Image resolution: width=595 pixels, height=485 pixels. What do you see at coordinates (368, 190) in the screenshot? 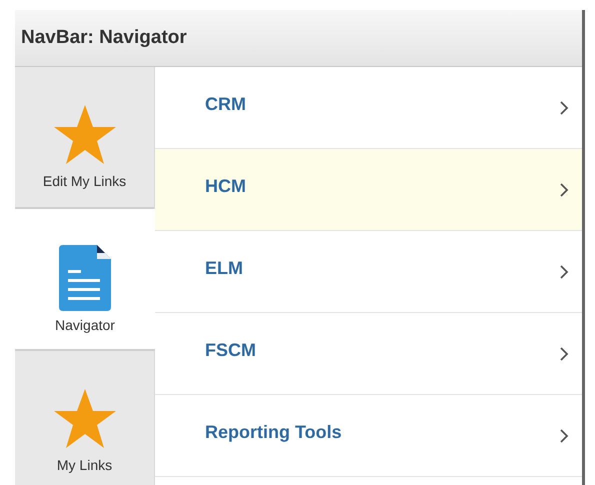
I see `menu-item: HCM` at bounding box center [368, 190].